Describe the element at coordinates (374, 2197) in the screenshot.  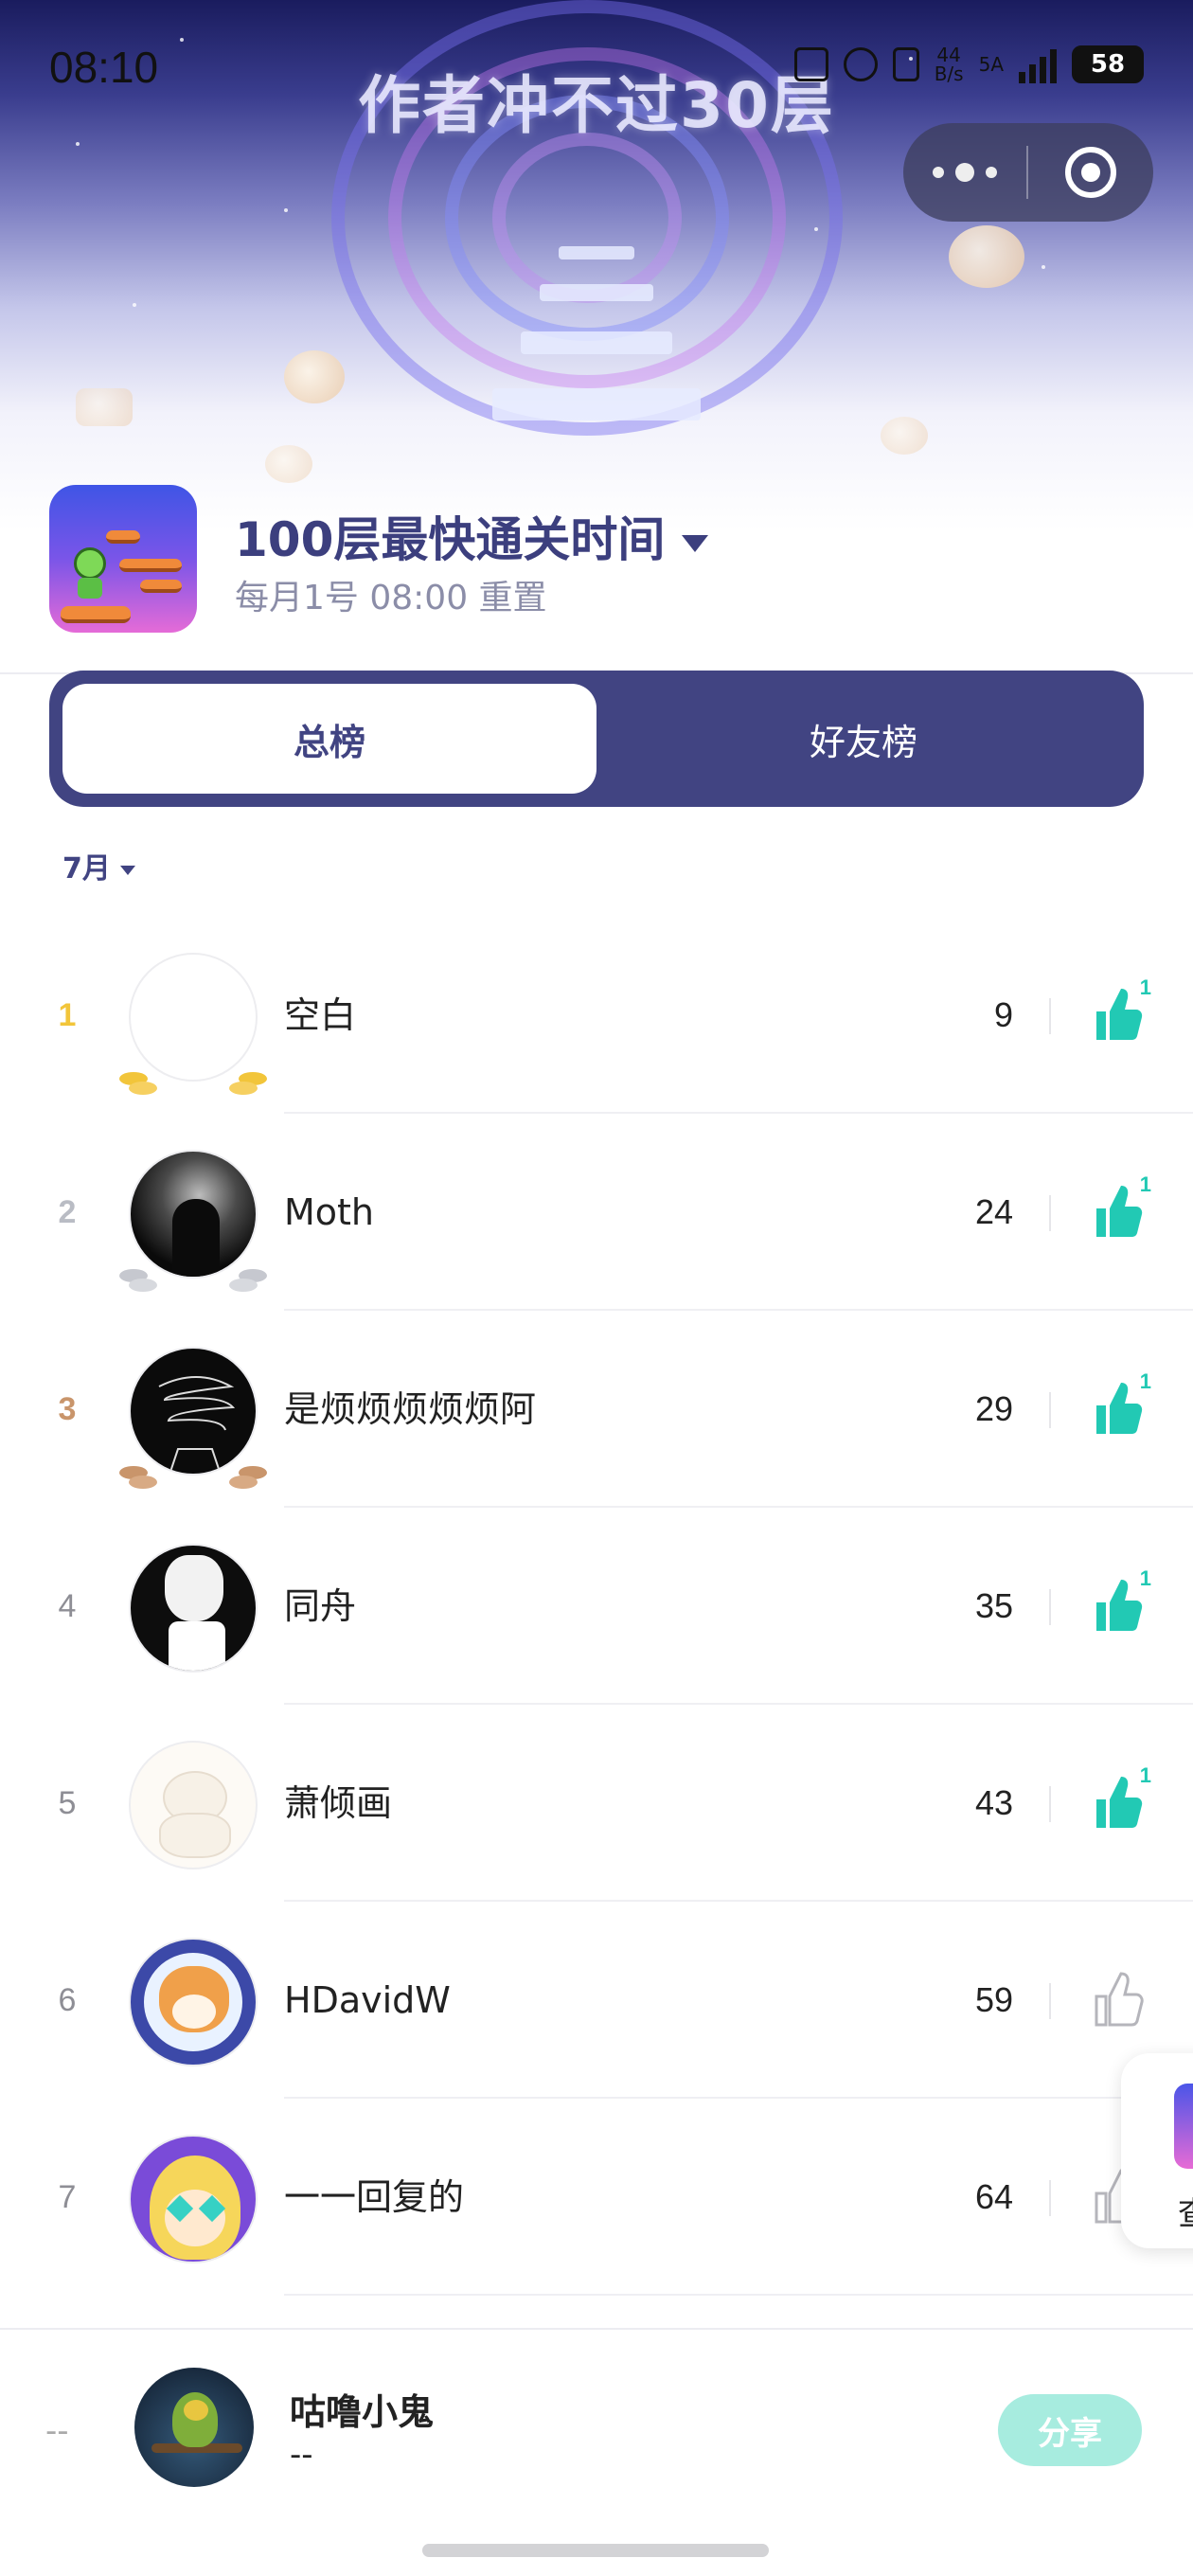
I see `player-name: 一一回复的` at that location.